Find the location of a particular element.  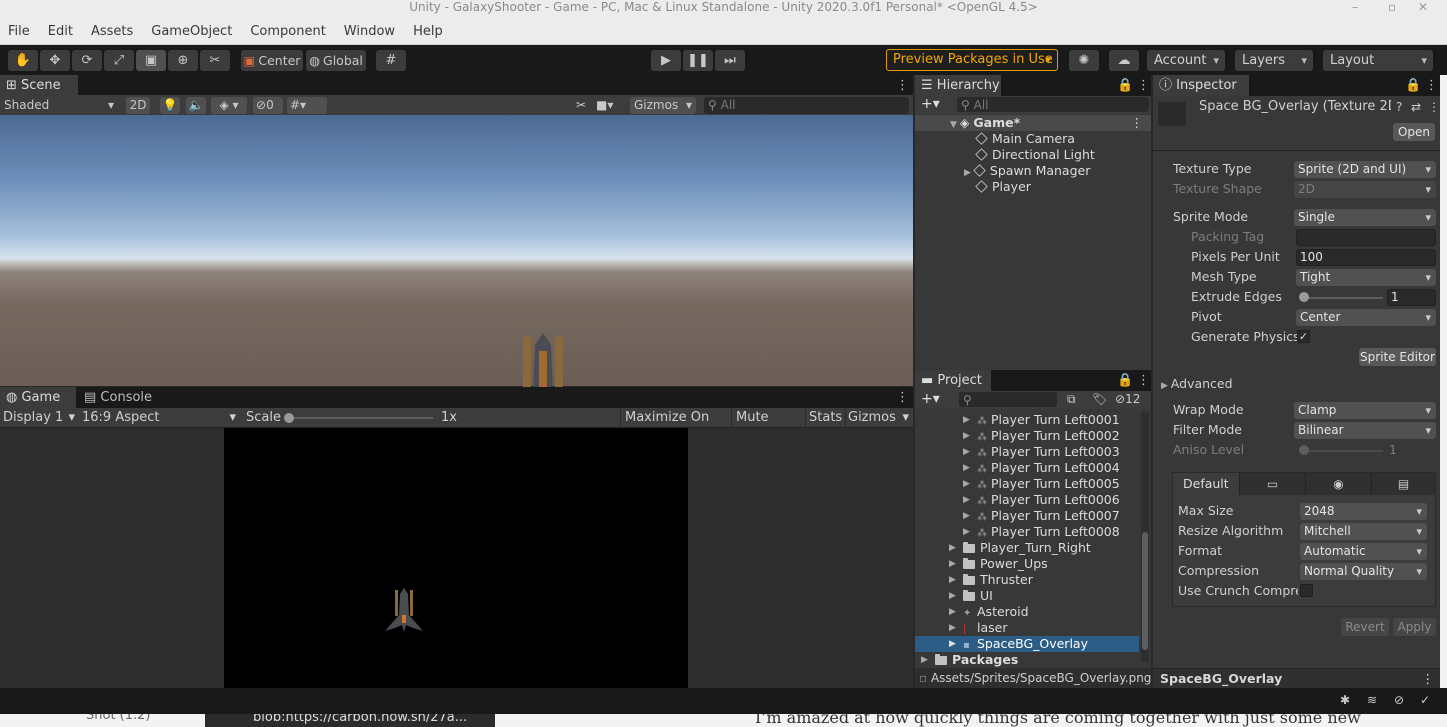

hierarchy-item-spawn-manager: ▶ Spawn Manager is located at coordinates (1033, 171).